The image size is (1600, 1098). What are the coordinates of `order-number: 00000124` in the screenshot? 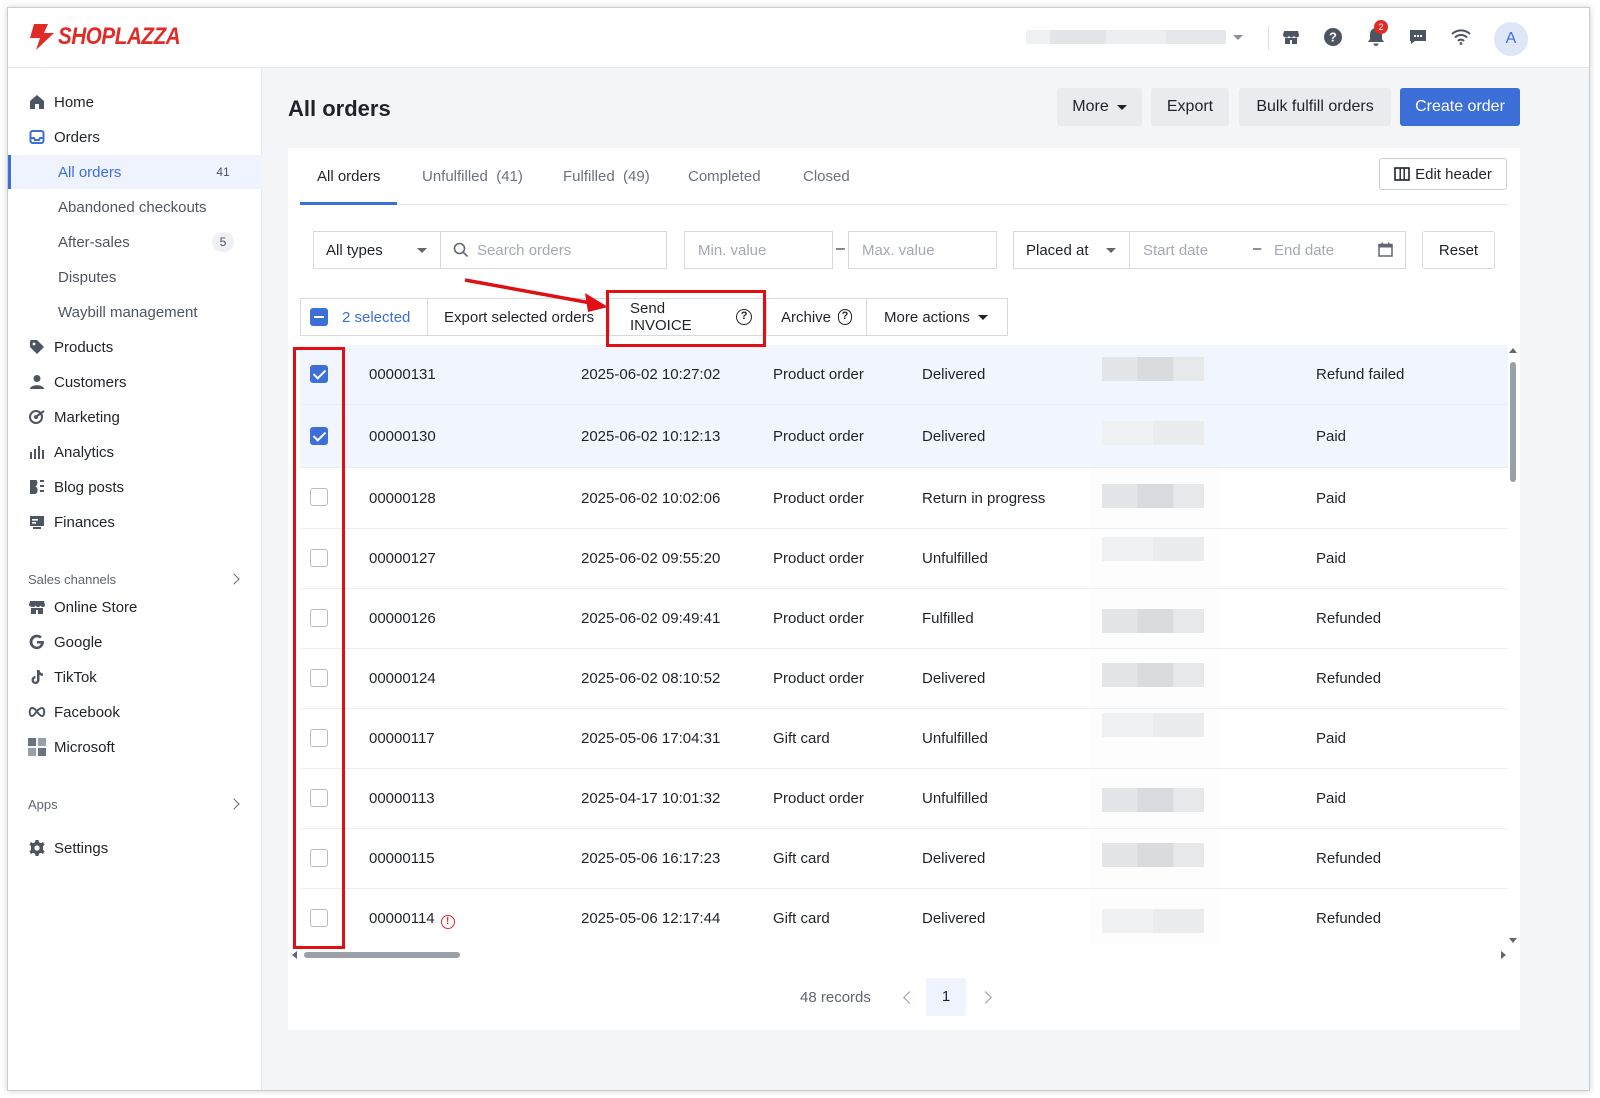 It's located at (402, 678).